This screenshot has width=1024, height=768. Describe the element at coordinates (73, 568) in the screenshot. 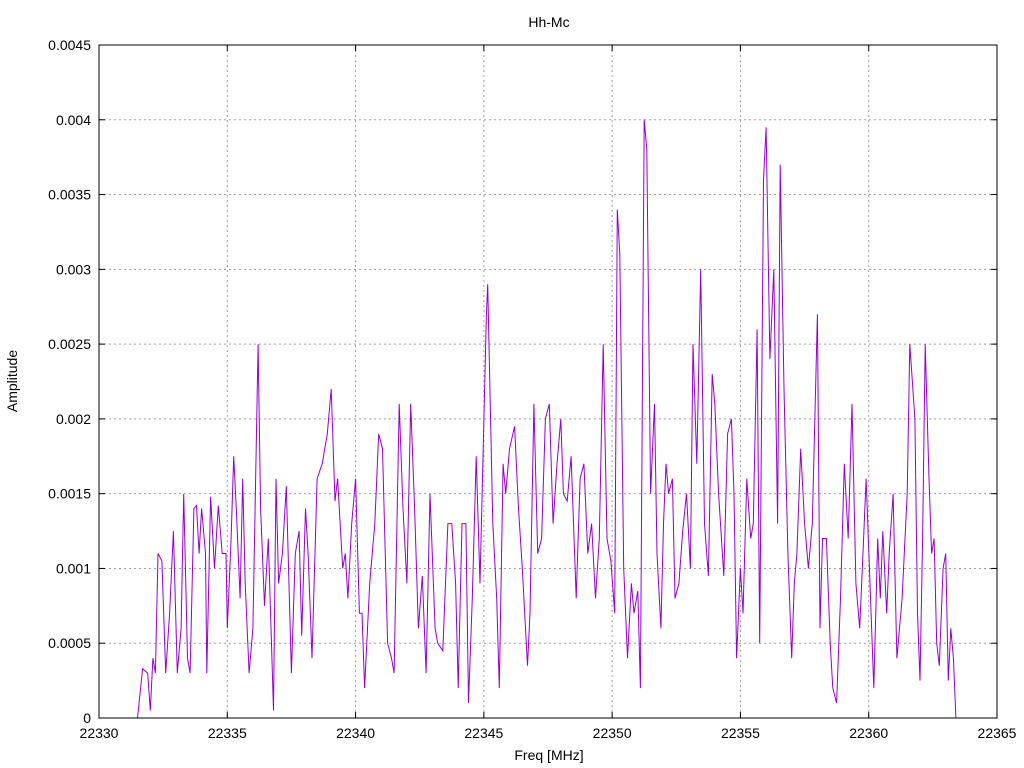

I see `y-tick-label: 0.001` at that location.